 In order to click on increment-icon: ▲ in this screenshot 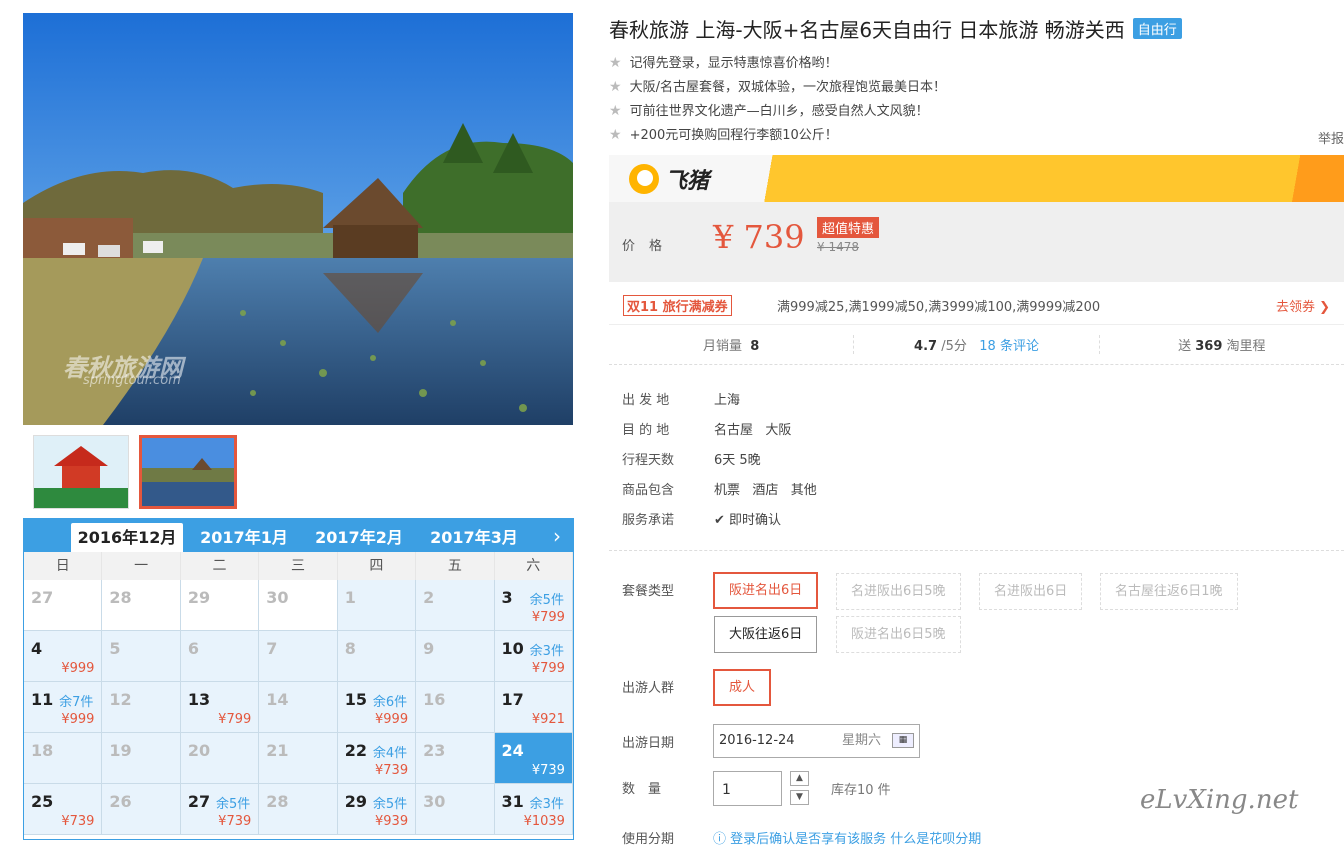, I will do `click(799, 778)`.